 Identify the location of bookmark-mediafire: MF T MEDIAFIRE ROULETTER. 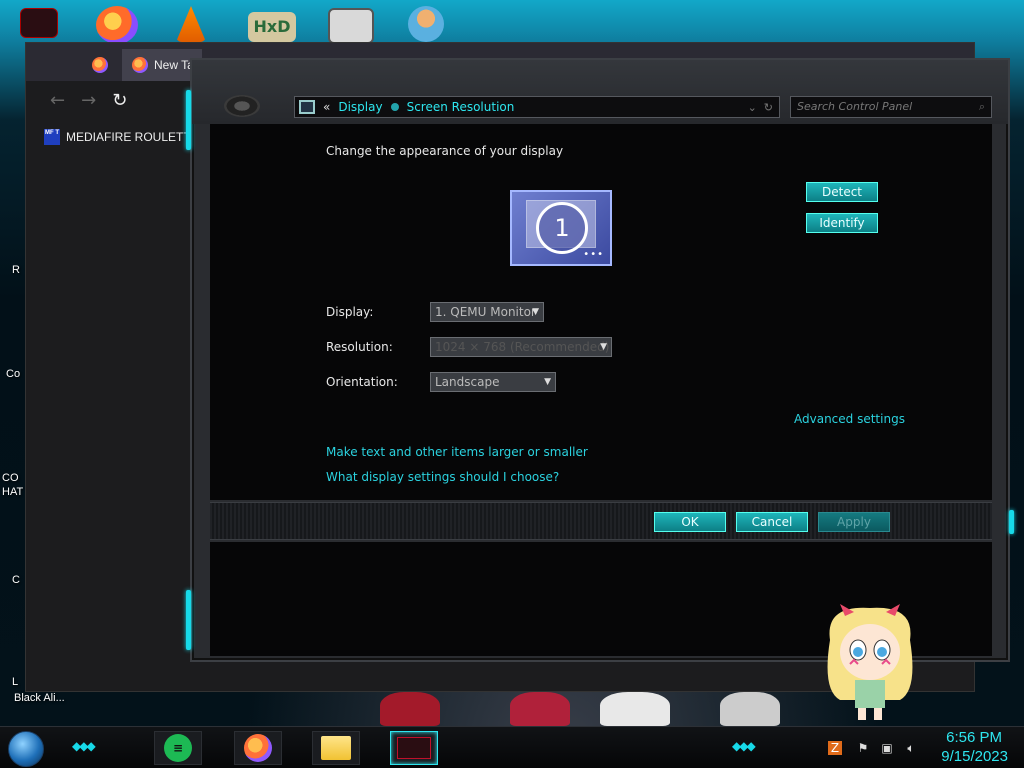
(125, 137).